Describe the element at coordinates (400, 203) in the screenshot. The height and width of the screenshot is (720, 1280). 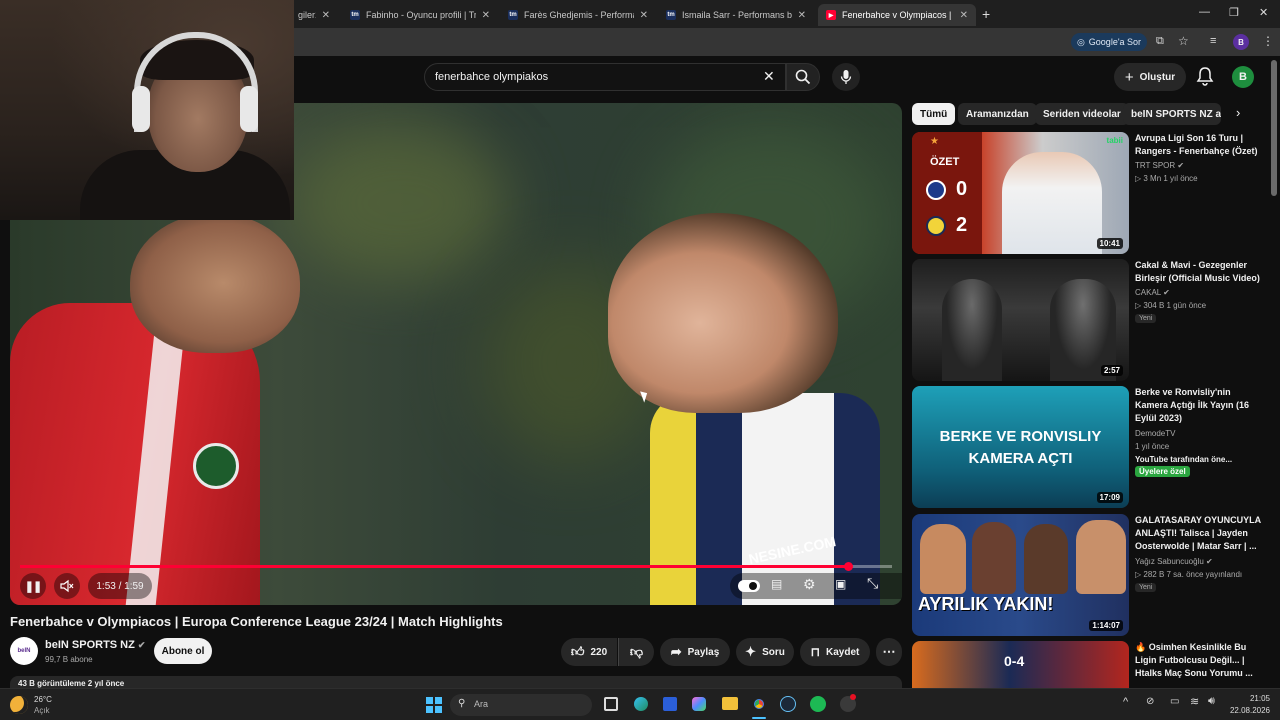
I see `crowd-background` at that location.